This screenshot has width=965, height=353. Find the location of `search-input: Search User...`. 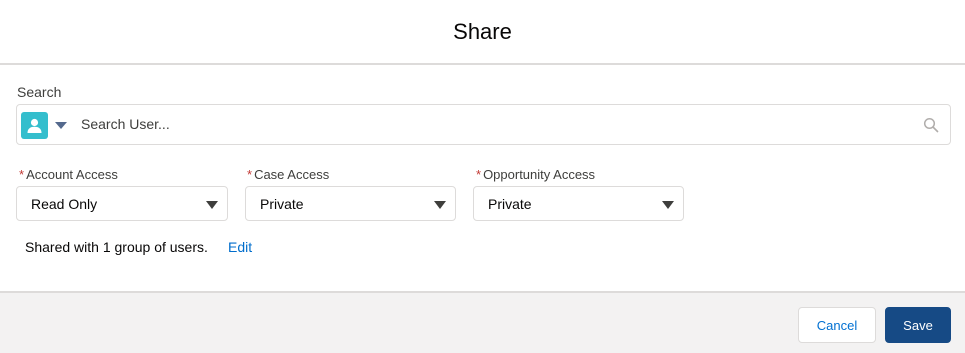

search-input: Search User... is located at coordinates (483, 124).